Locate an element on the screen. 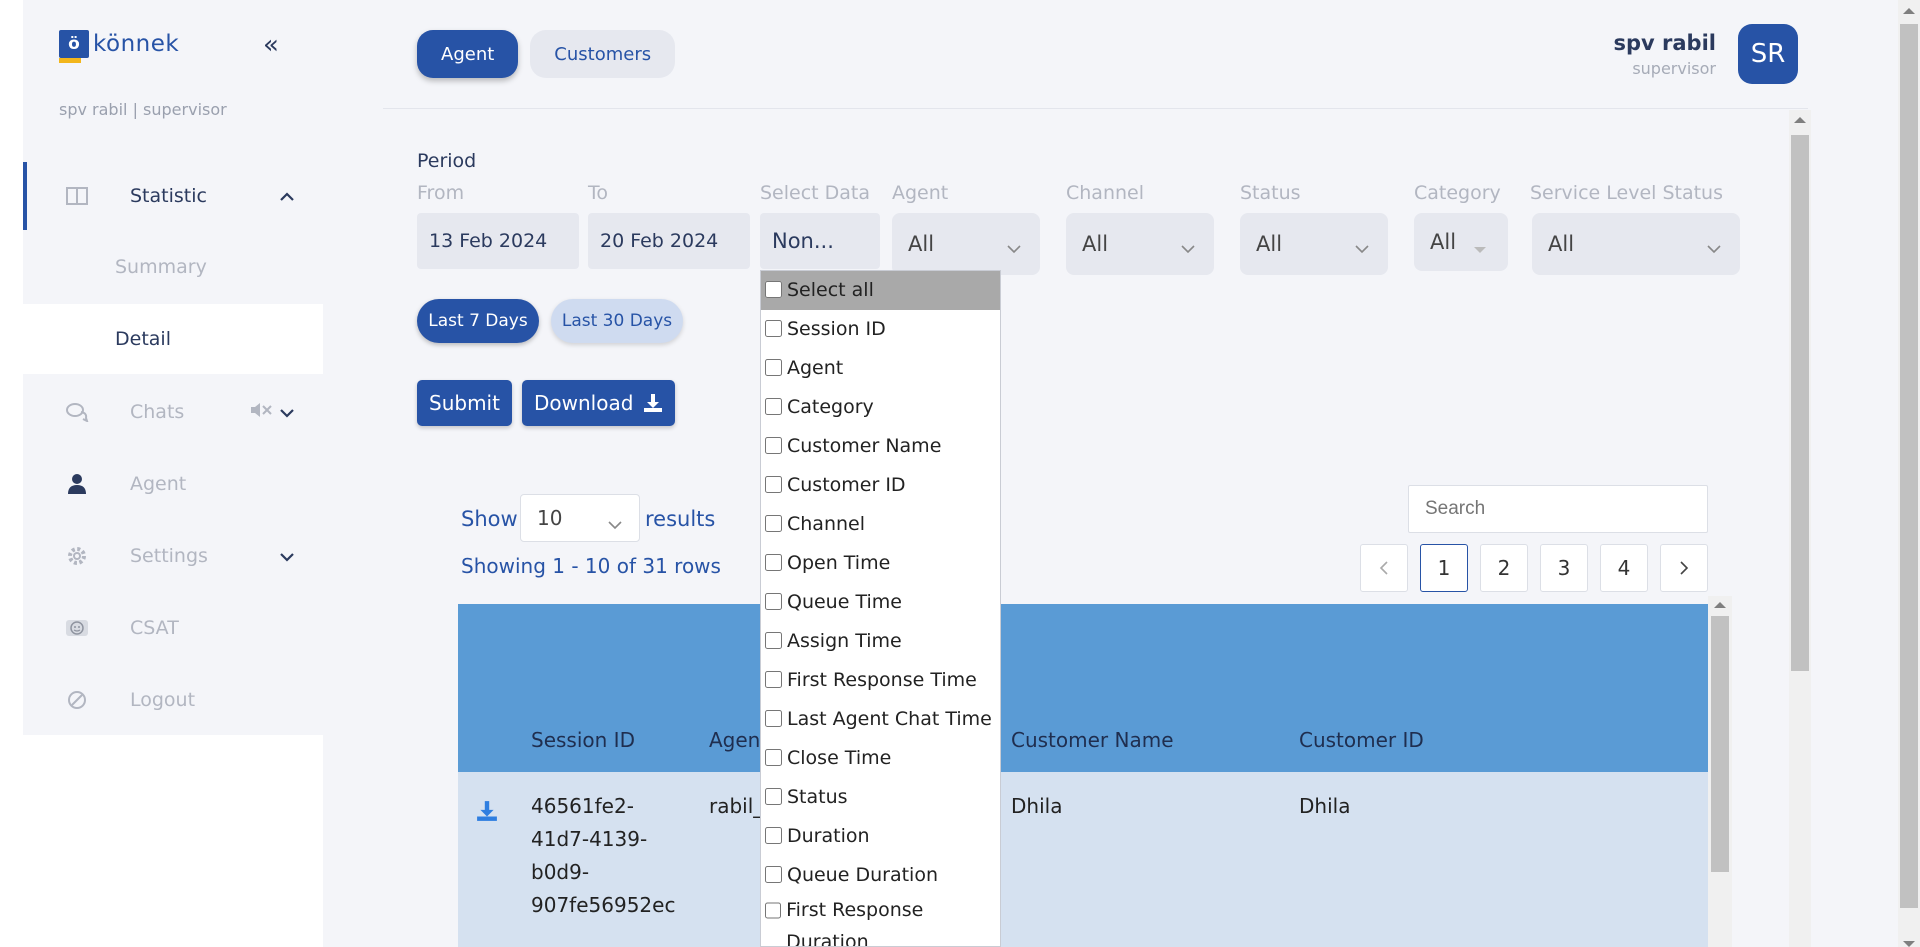 The height and width of the screenshot is (947, 1920). sidebar-item-settings: Settings is located at coordinates (173, 556).